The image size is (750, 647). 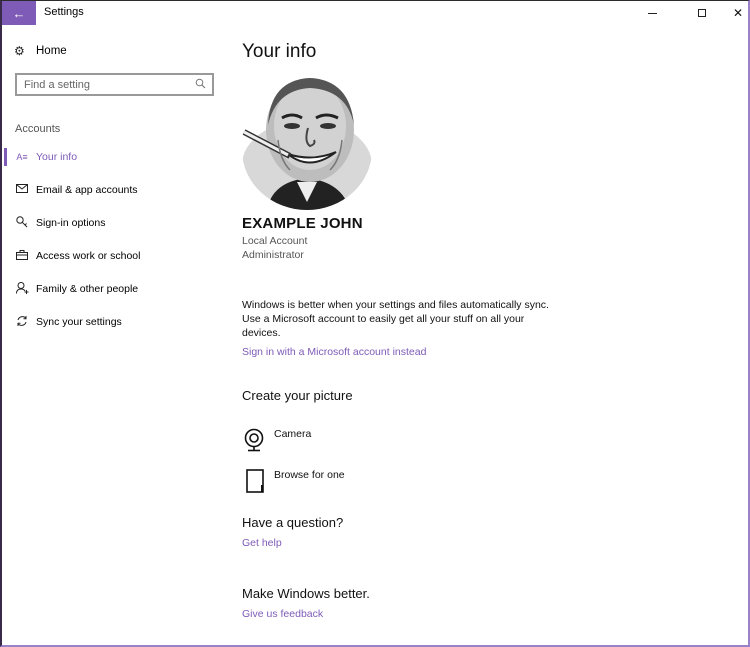 I want to click on browse-option: Browse for one, so click(x=293, y=482).